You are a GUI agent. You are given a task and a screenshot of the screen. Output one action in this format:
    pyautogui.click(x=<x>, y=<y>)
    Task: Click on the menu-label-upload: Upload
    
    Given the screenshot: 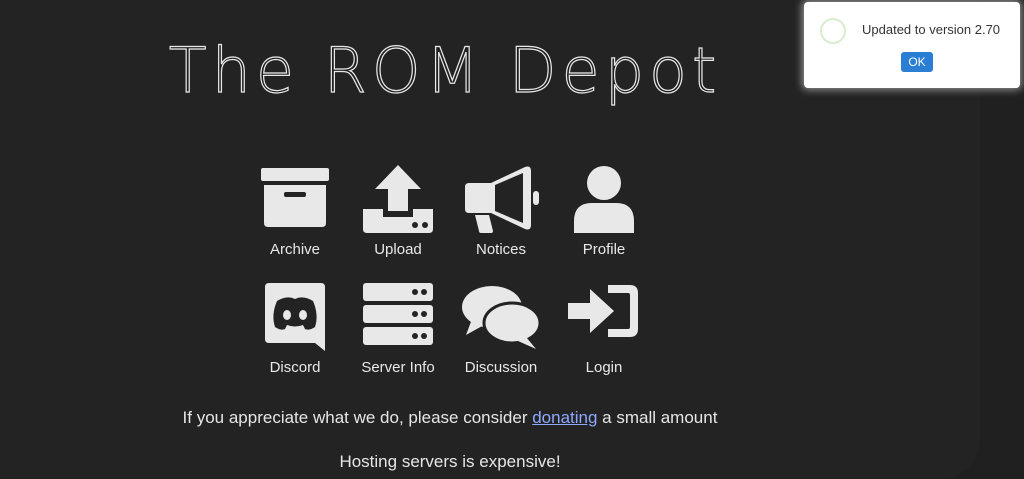 What is the action you would take?
    pyautogui.click(x=398, y=249)
    